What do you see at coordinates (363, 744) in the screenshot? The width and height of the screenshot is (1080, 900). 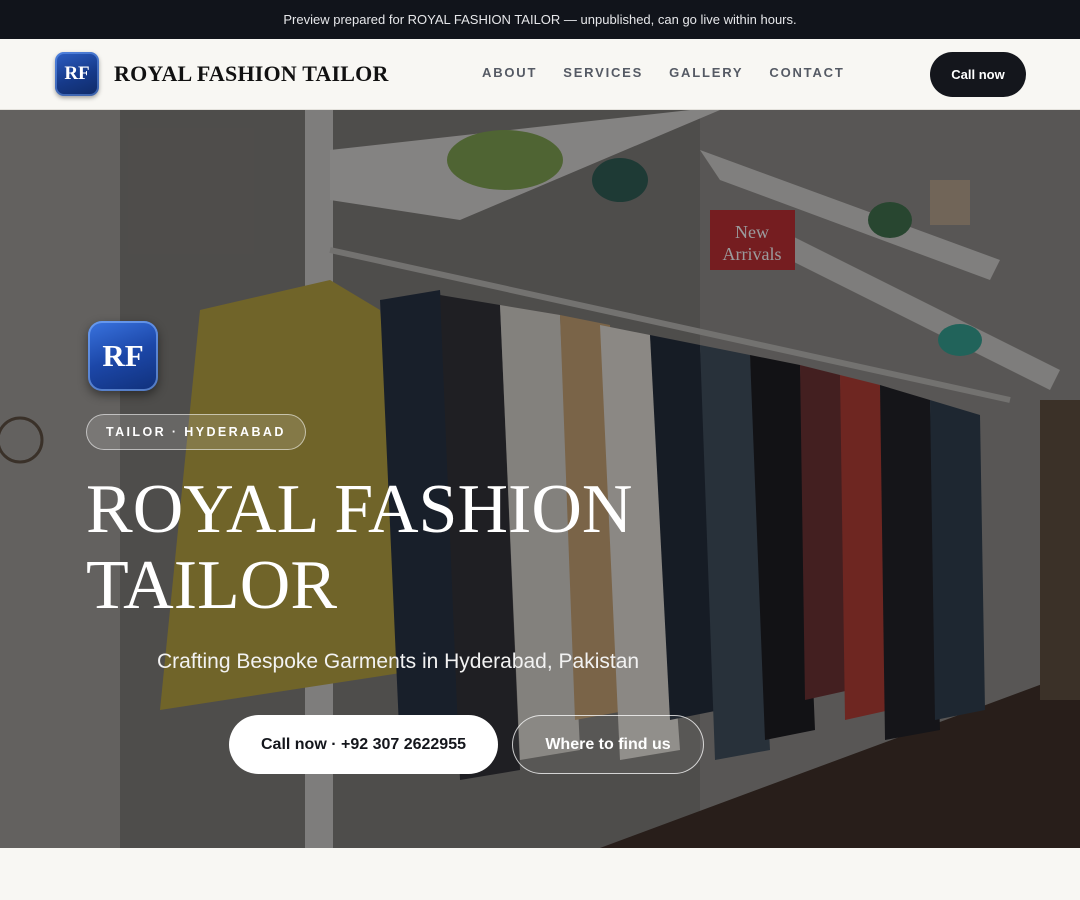 I see `call-phone-button: Call now · +92 307 2622955` at bounding box center [363, 744].